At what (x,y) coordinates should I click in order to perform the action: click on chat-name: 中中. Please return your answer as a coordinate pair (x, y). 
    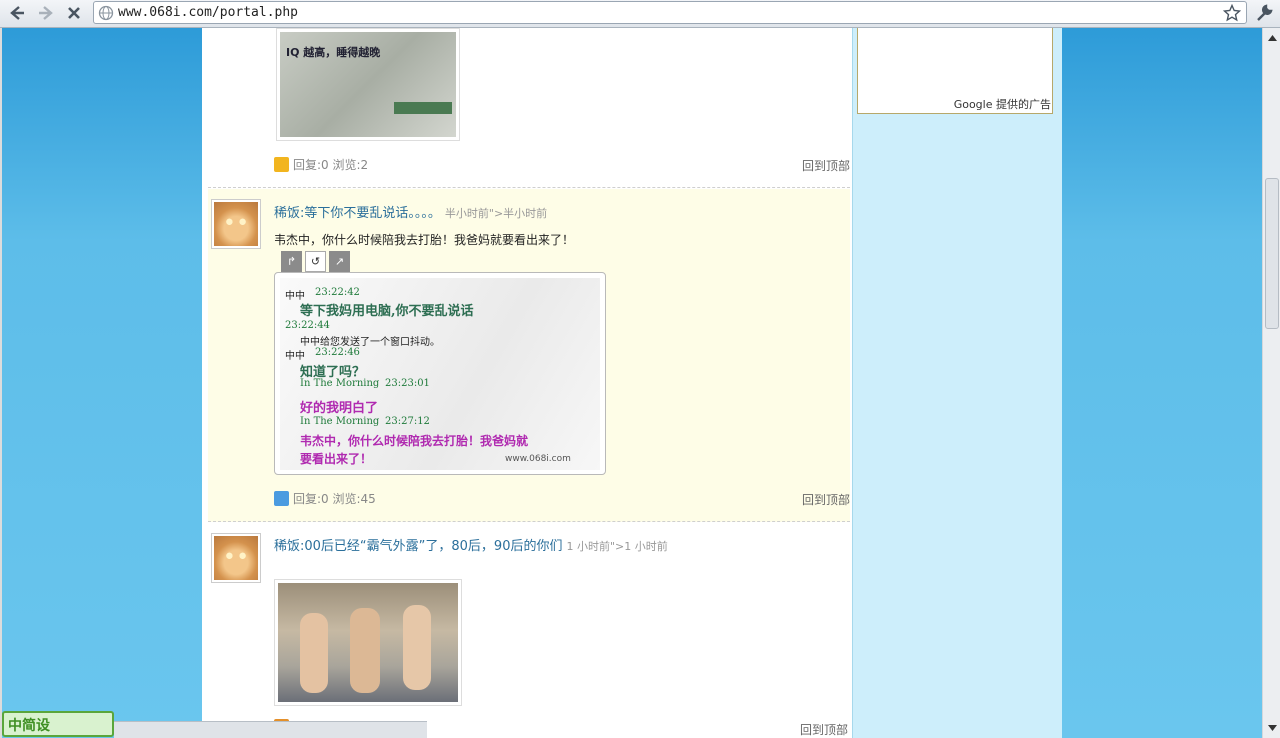
    Looking at the image, I should click on (295, 356).